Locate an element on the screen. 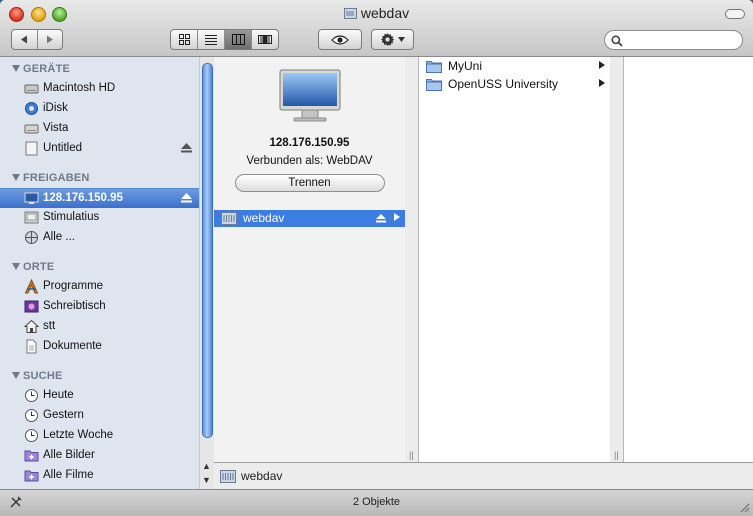 Image resolution: width=753 pixels, height=516 pixels. search-icon is located at coordinates (617, 41).